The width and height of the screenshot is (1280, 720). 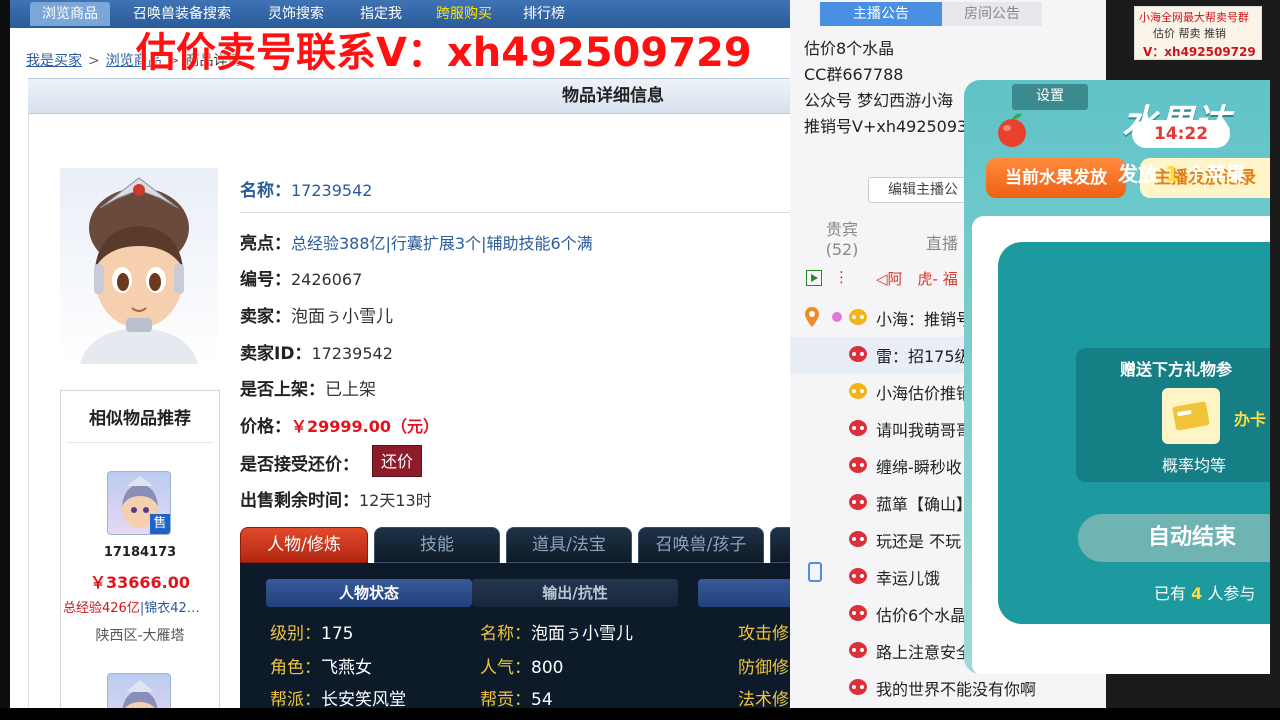 I want to click on field-highlights-value: 总经验388亿|行囊扩展3个|辅助技能6个满, so click(x=442, y=243).